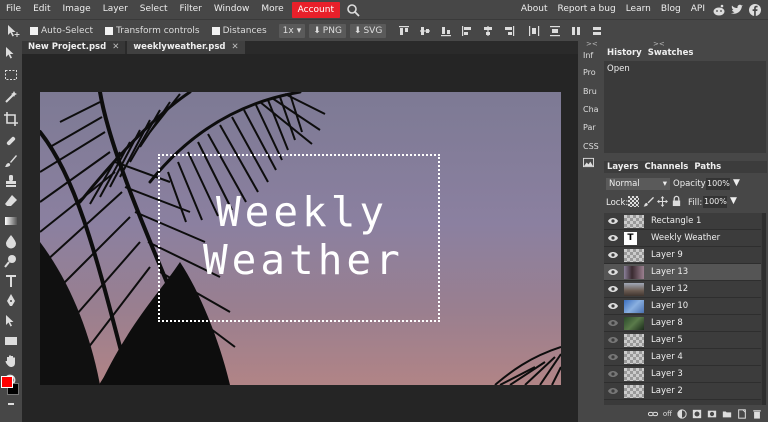 This screenshot has width=768, height=422. Describe the element at coordinates (292, 30) in the screenshot. I see `scale-select: 1x ▾` at that location.